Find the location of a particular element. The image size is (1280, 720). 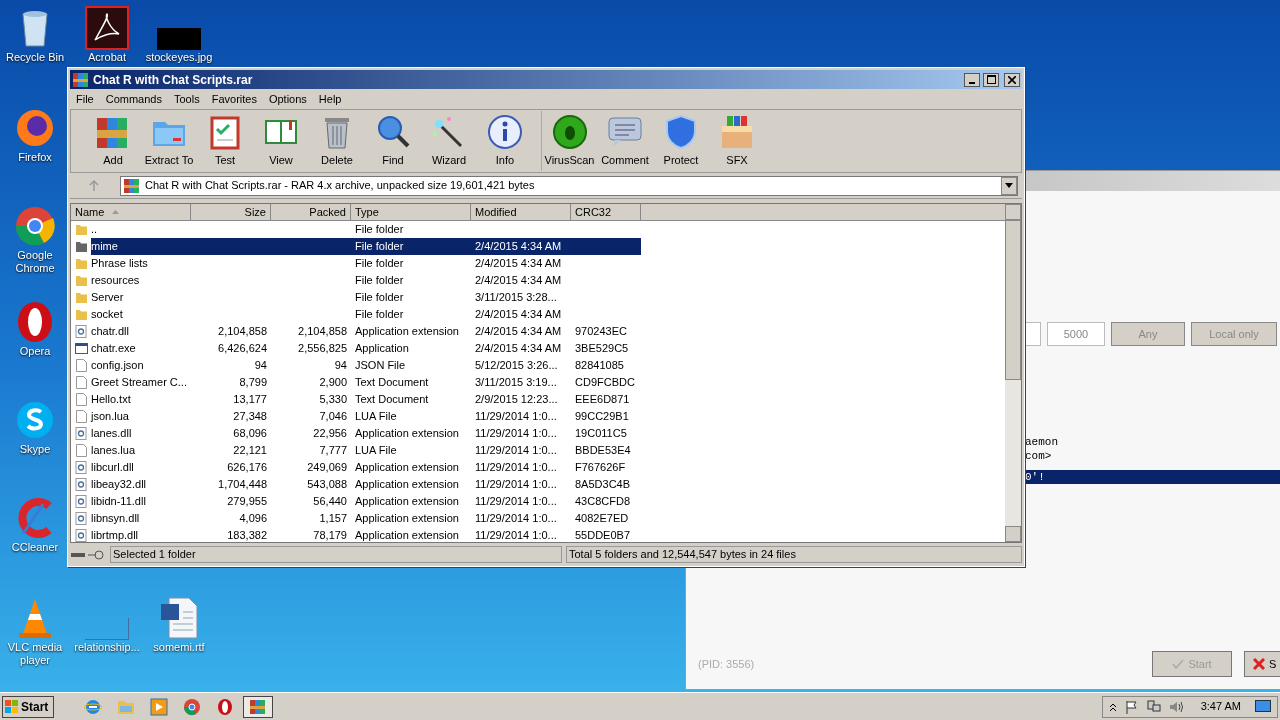

toolbar-button: Test is located at coordinates (225, 141).